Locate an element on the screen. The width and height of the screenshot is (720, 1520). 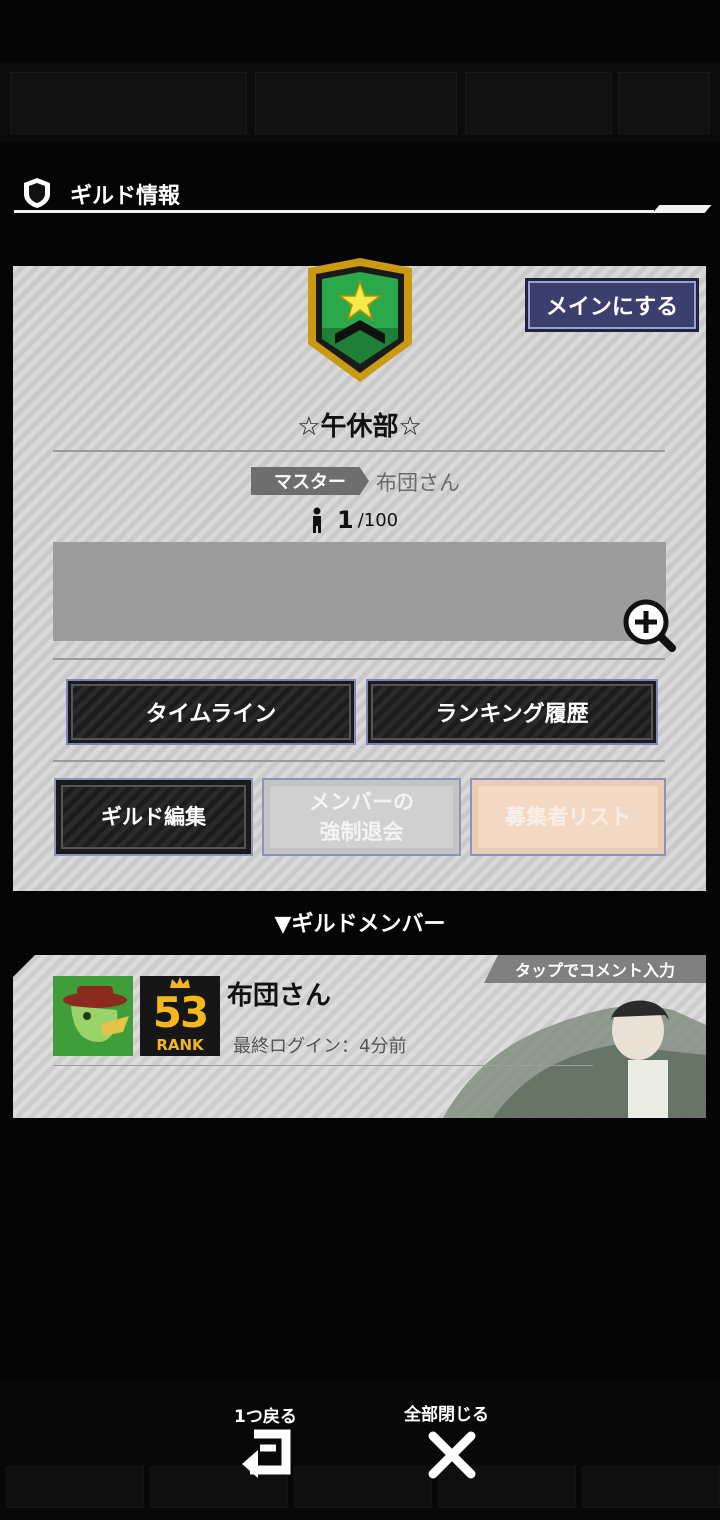
member-card: タップでコメント入力 53 RANK 布団さん 最終ログイン：4分前 is located at coordinates (359, 1036).